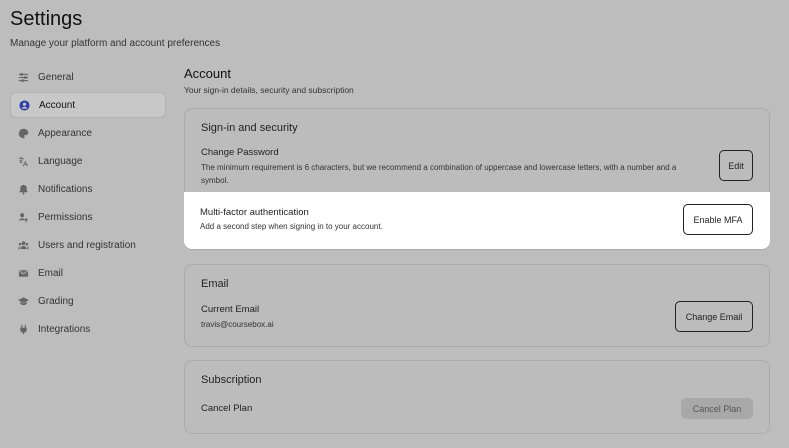  What do you see at coordinates (718, 219) in the screenshot?
I see `enable-mfa-button: Enable MFA` at bounding box center [718, 219].